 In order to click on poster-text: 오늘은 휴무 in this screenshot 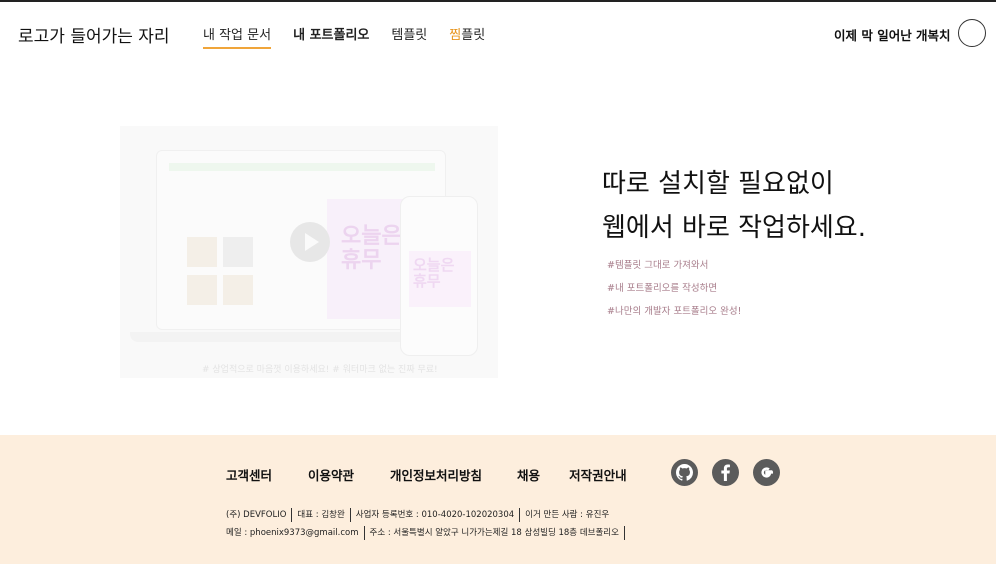, I will do `click(371, 248)`.